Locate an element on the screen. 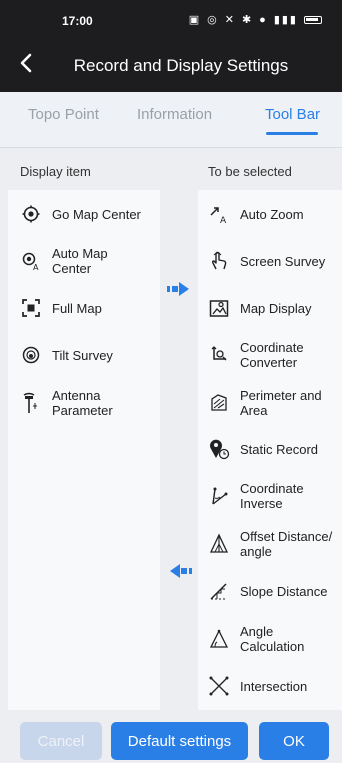 This screenshot has width=342, height=763. selectable-item: Perimeter and Area is located at coordinates (271, 403).